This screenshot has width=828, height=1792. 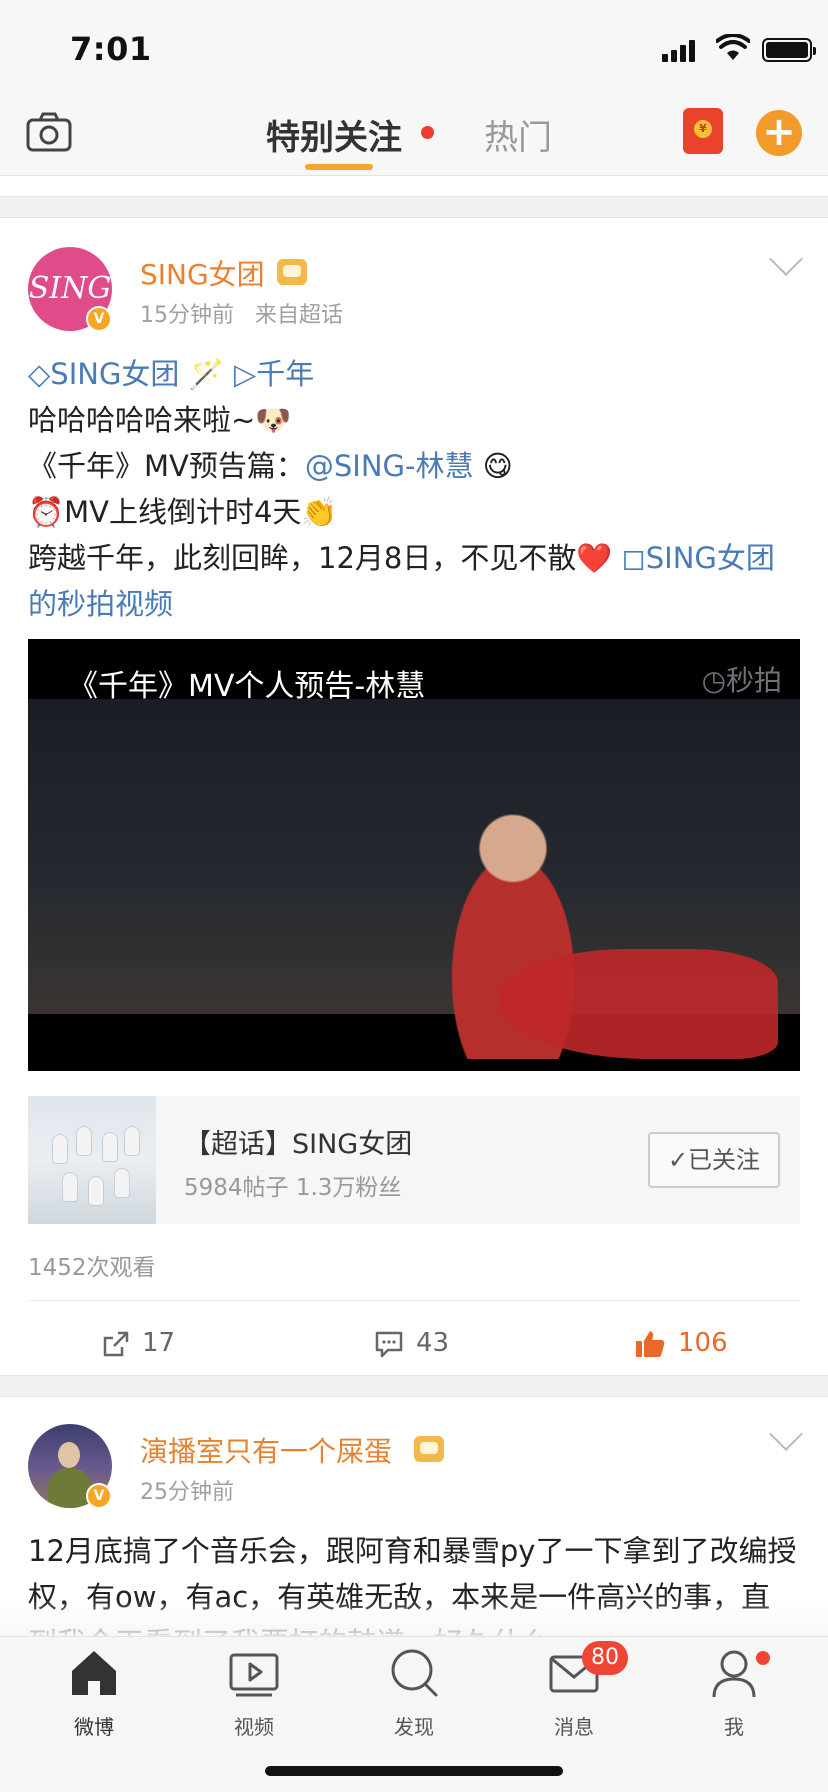 What do you see at coordinates (389, 466) in the screenshot?
I see `mention-link: @SING-林慧` at bounding box center [389, 466].